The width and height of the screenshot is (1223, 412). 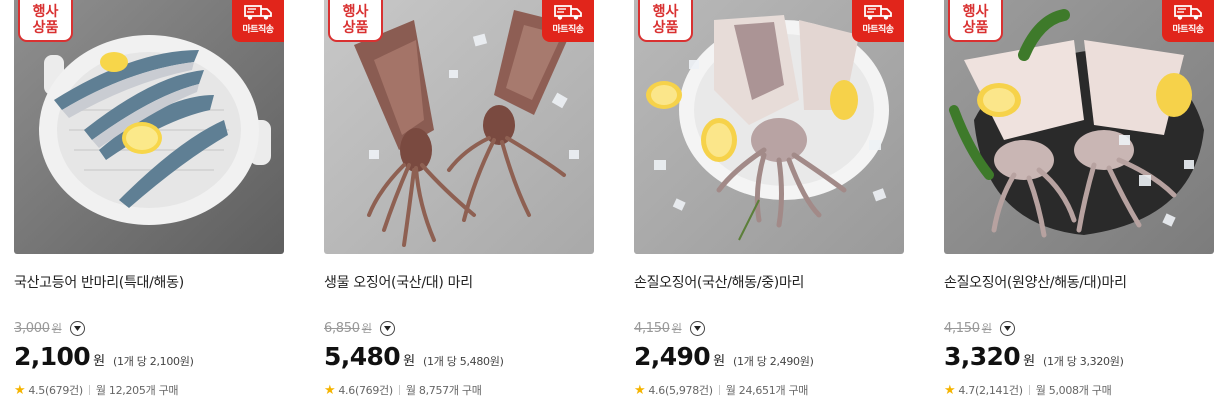 I want to click on original-price: 3,000 원, so click(x=38, y=328).